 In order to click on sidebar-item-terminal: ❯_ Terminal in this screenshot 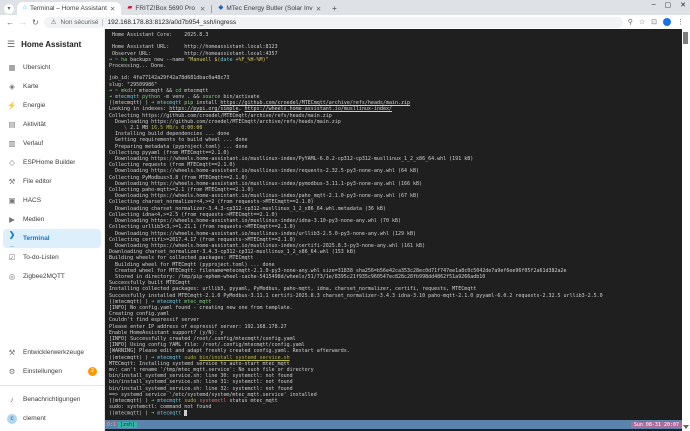, I will do `click(52, 238)`.